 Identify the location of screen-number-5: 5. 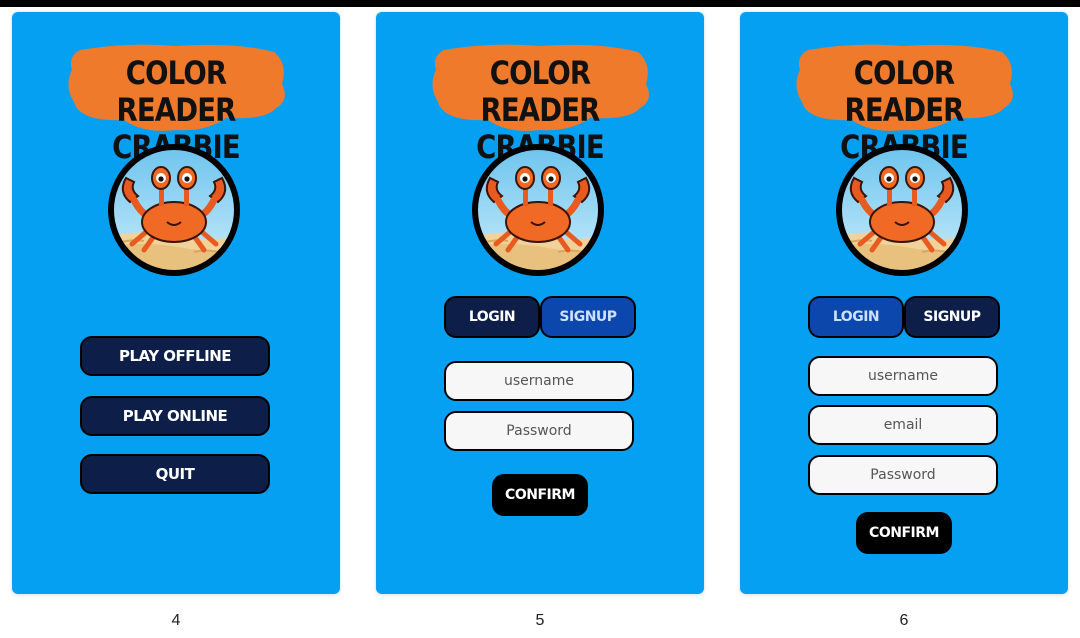
(540, 620).